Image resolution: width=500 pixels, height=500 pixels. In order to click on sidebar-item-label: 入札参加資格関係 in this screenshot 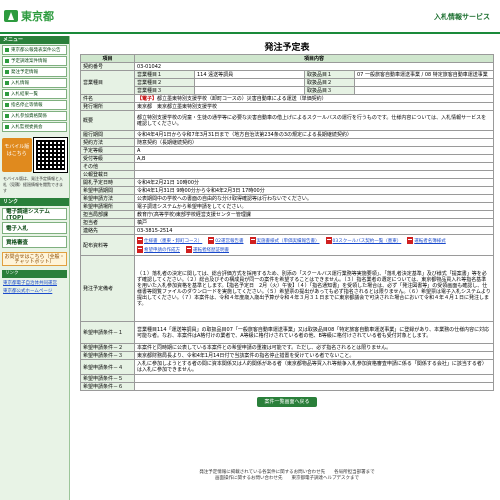, I will do `click(29, 116)`.